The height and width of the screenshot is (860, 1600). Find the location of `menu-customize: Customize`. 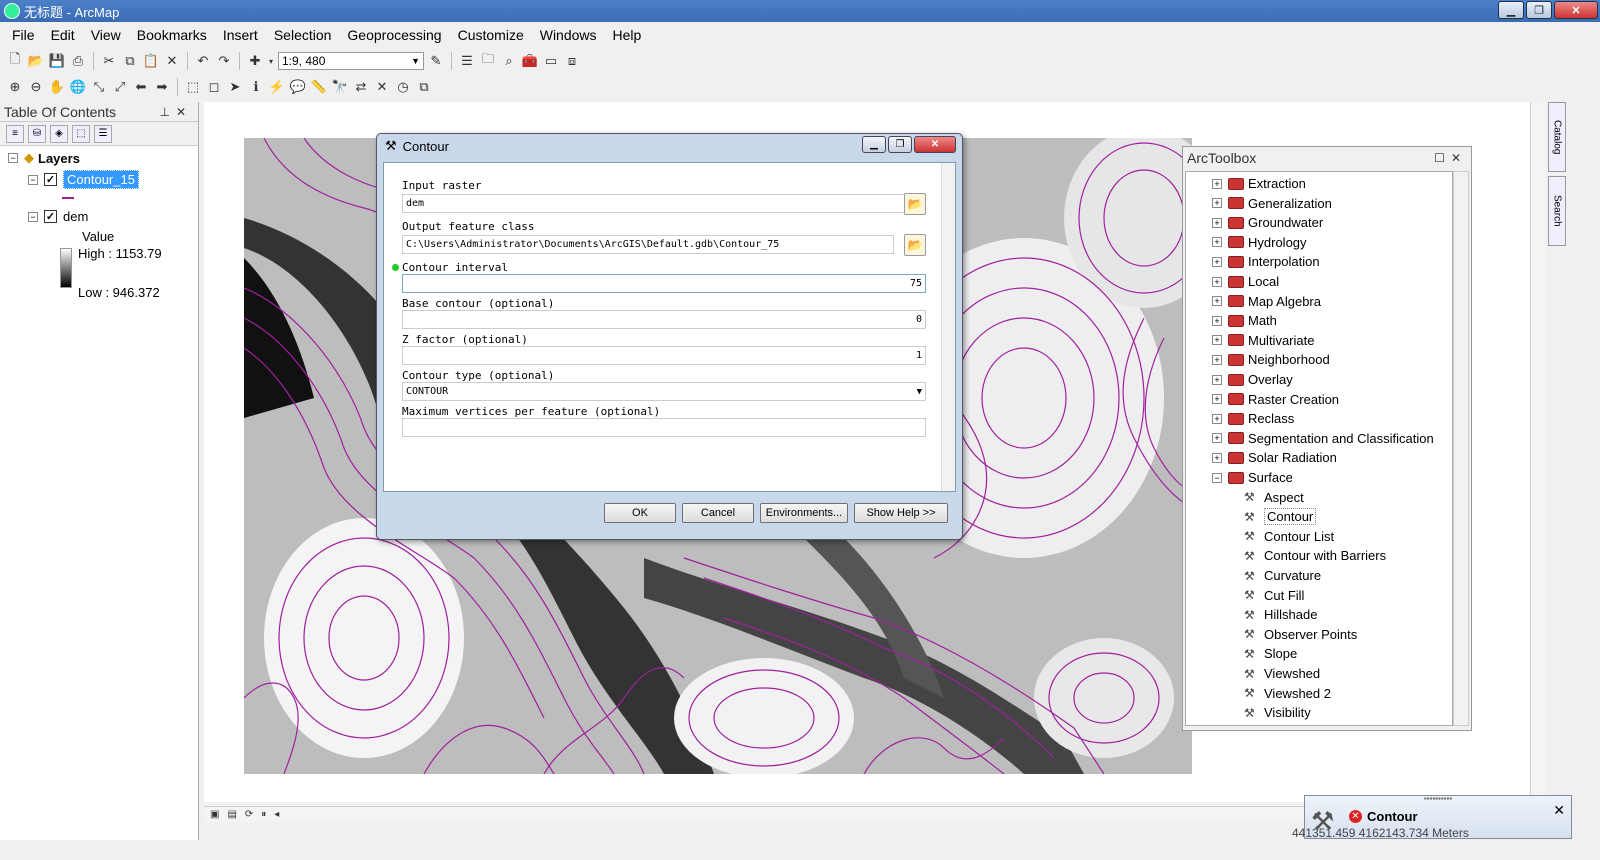

menu-customize: Customize is located at coordinates (491, 35).